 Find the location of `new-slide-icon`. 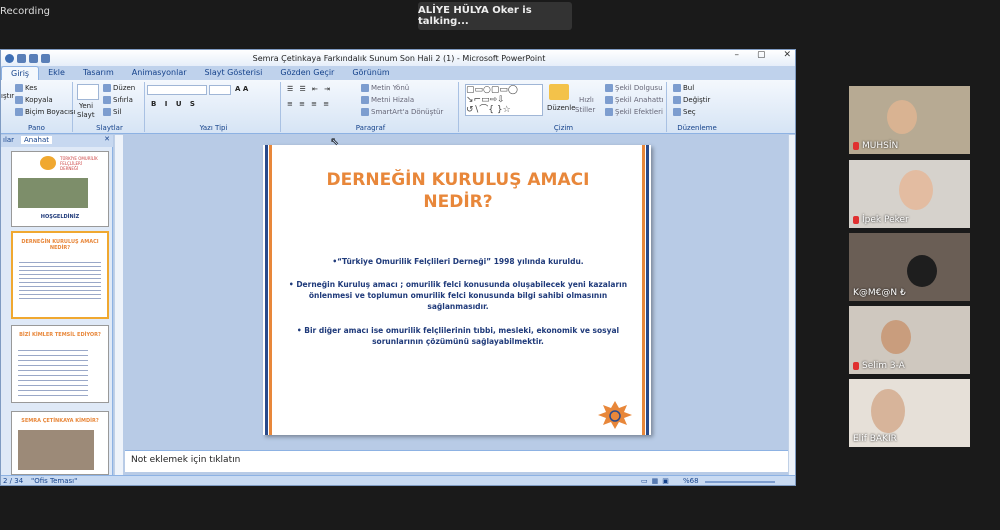

new-slide-icon is located at coordinates (88, 92).